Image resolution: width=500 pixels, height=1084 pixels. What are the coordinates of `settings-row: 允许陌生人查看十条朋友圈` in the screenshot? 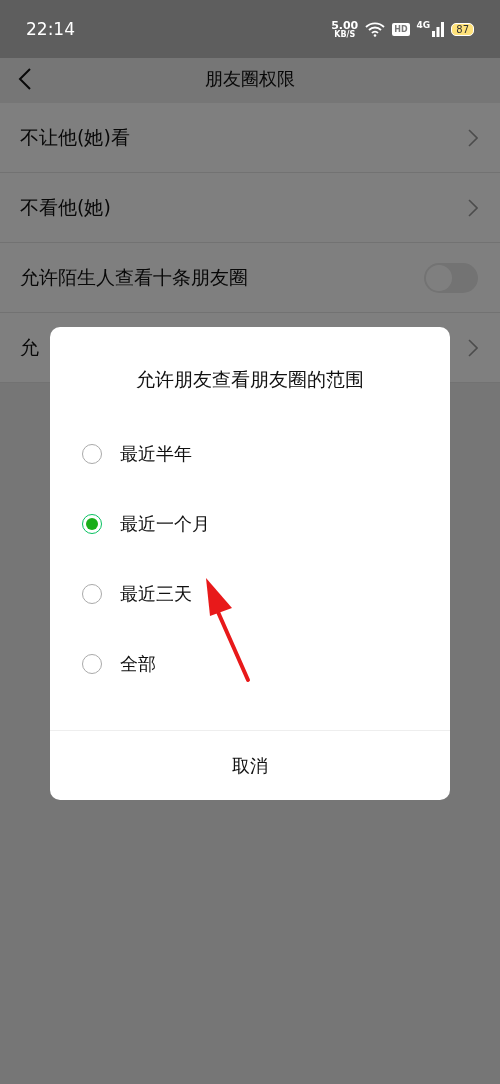 It's located at (250, 278).